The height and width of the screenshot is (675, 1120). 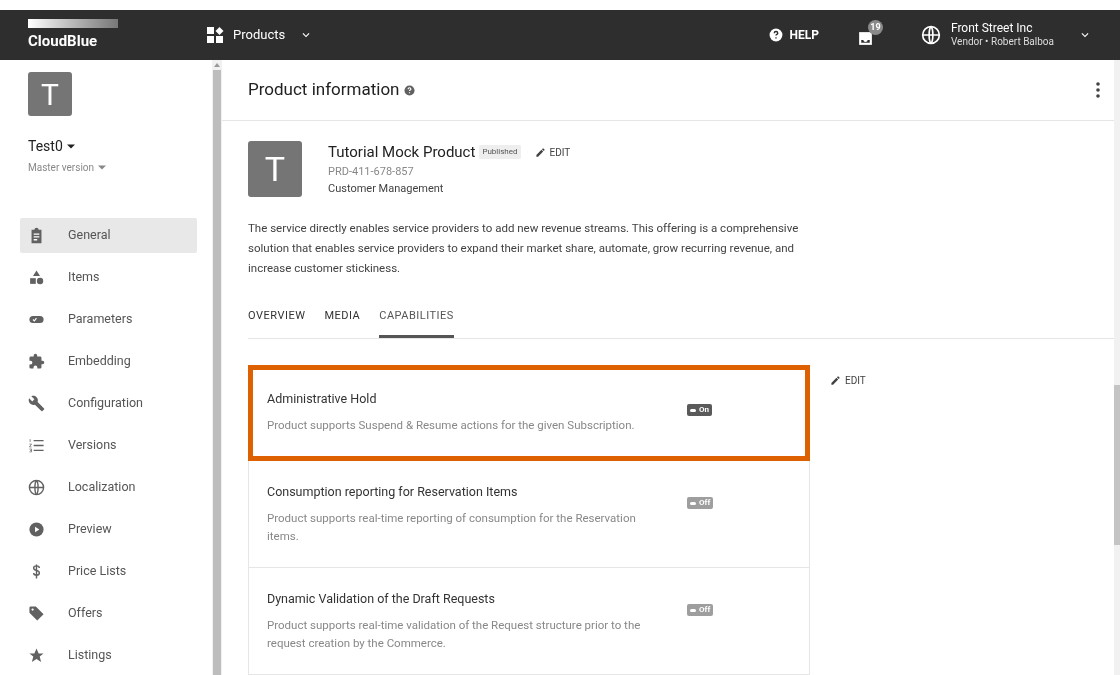 I want to click on nav-item: Localization, so click(x=108, y=487).